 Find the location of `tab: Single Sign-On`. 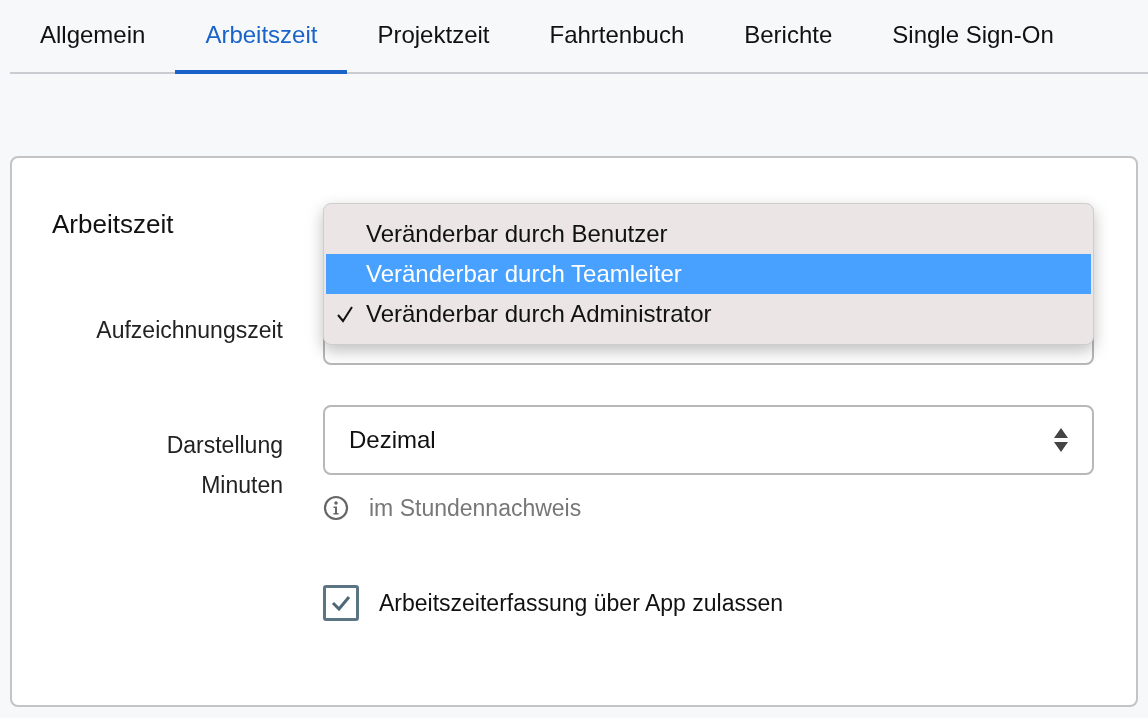

tab: Single Sign-On is located at coordinates (973, 37).